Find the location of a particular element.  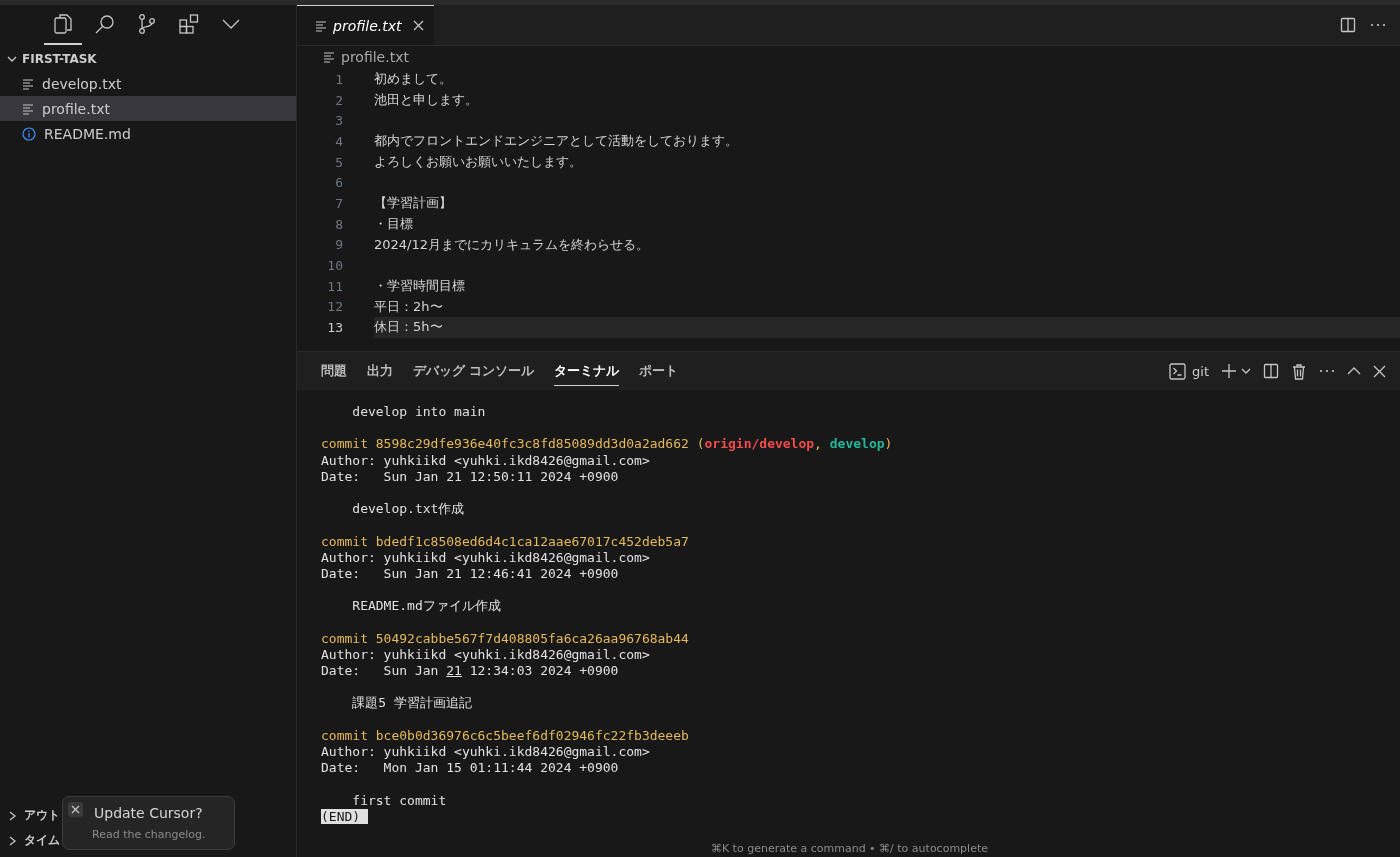

line-number: 1 is located at coordinates (338, 79).